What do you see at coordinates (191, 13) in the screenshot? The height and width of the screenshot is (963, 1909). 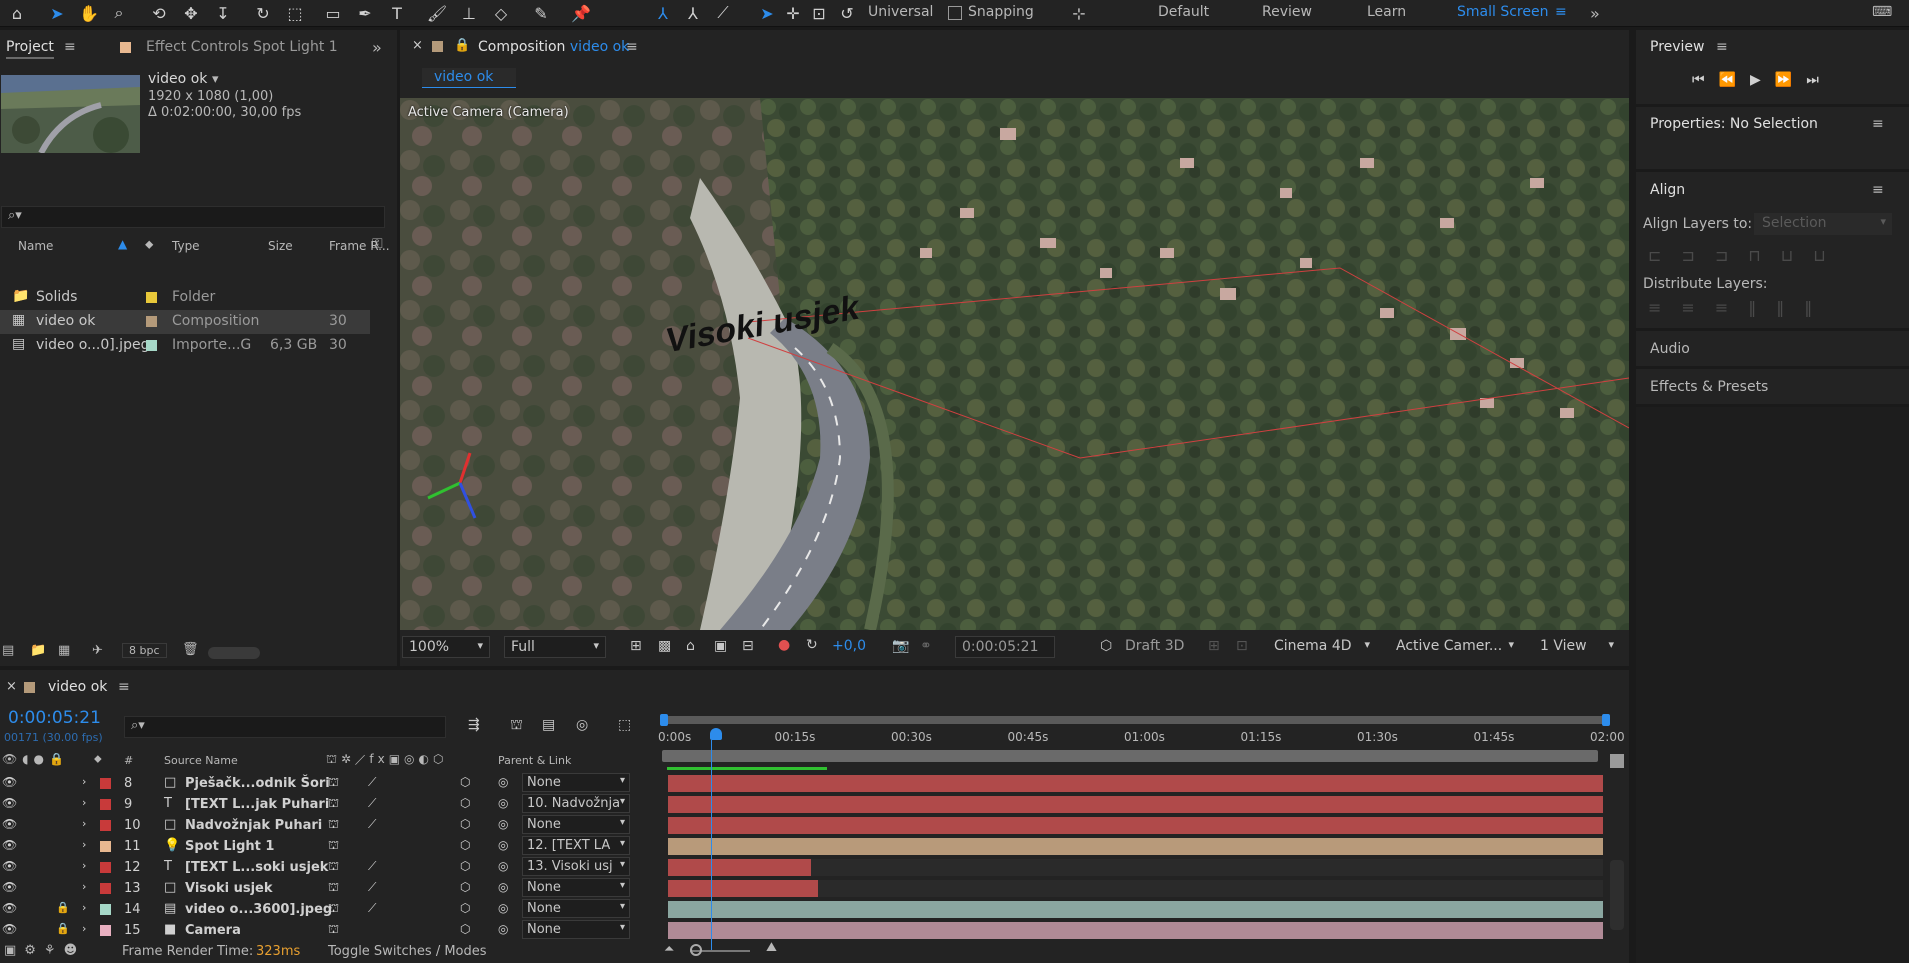 I see `pan-camera-icon: ✥` at bounding box center [191, 13].